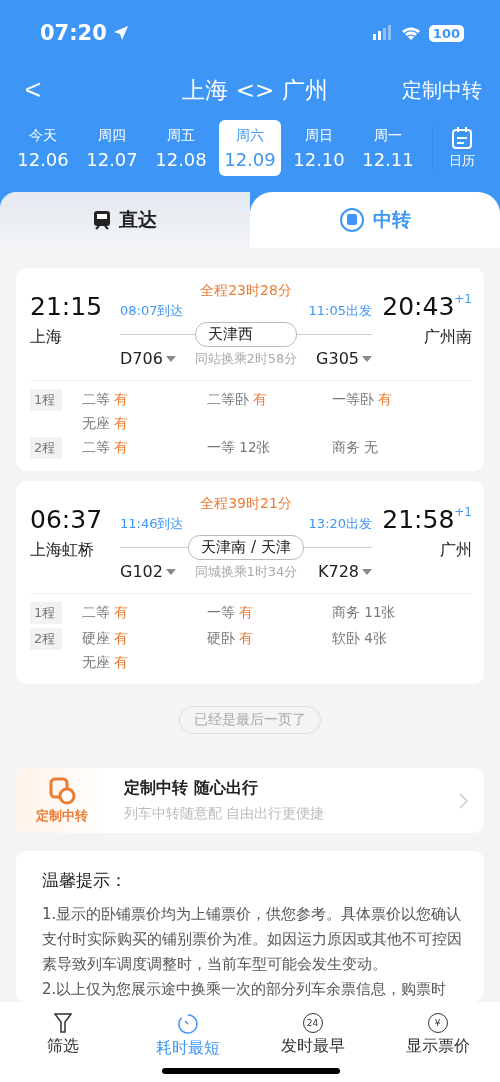 Image resolution: width=500 pixels, height=1082 pixels. What do you see at coordinates (85, 880) in the screenshot?
I see `tips-title: 温馨提示：` at bounding box center [85, 880].